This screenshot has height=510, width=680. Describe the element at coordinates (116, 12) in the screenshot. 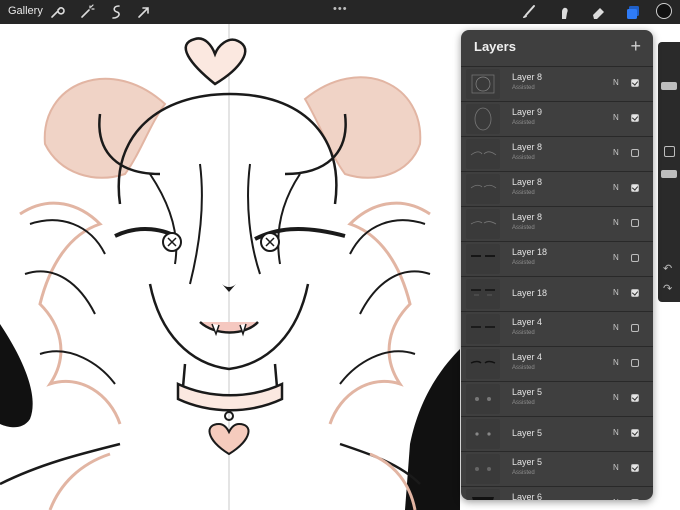

I see `selection-icon` at that location.